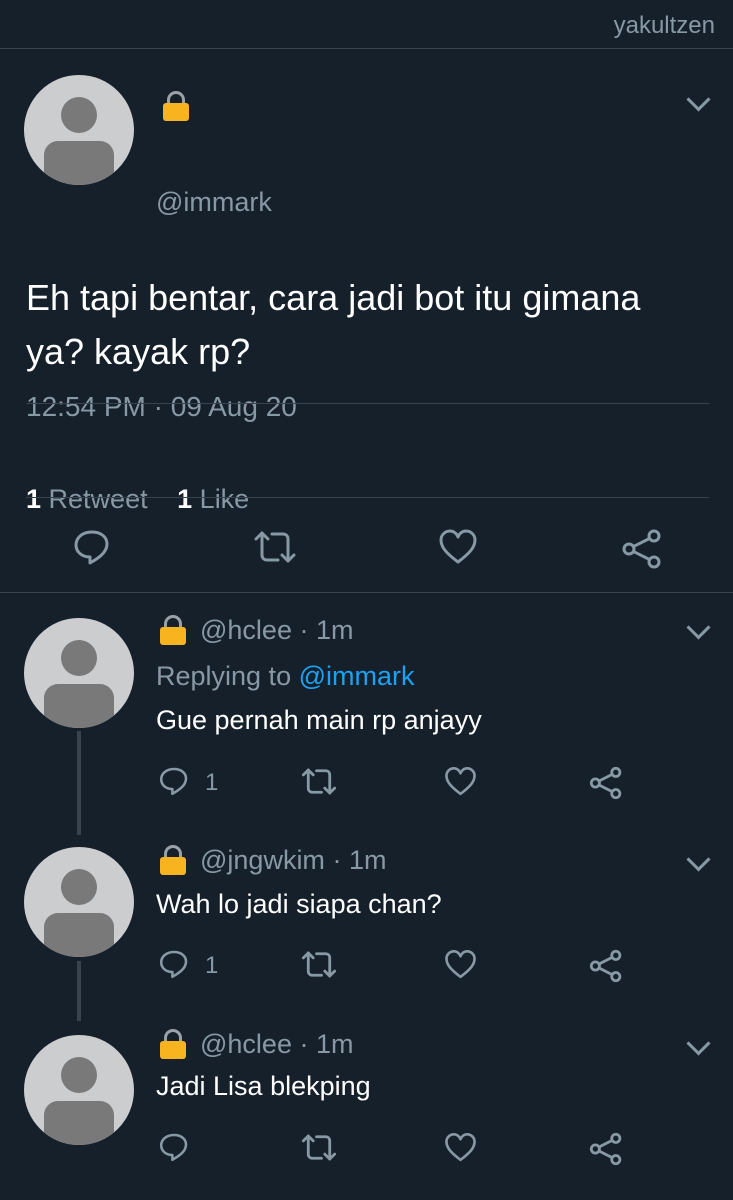 This screenshot has height=1200, width=733. I want to click on like-stat: 1 Like, so click(213, 499).